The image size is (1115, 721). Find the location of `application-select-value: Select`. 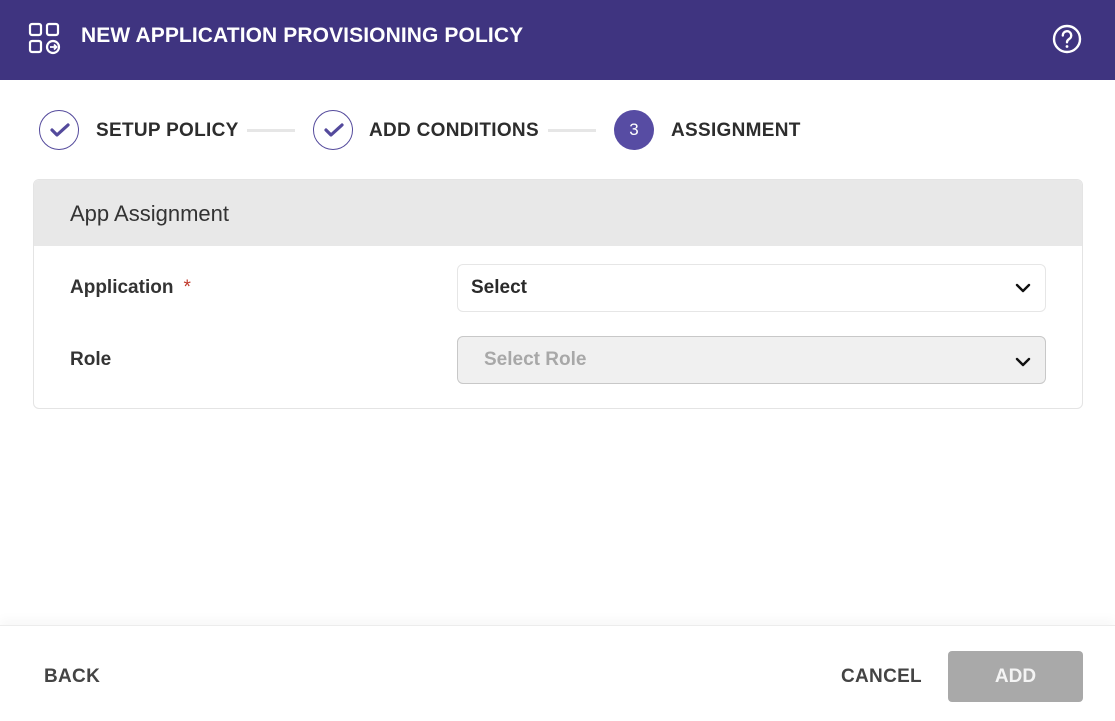

application-select-value: Select is located at coordinates (499, 287).